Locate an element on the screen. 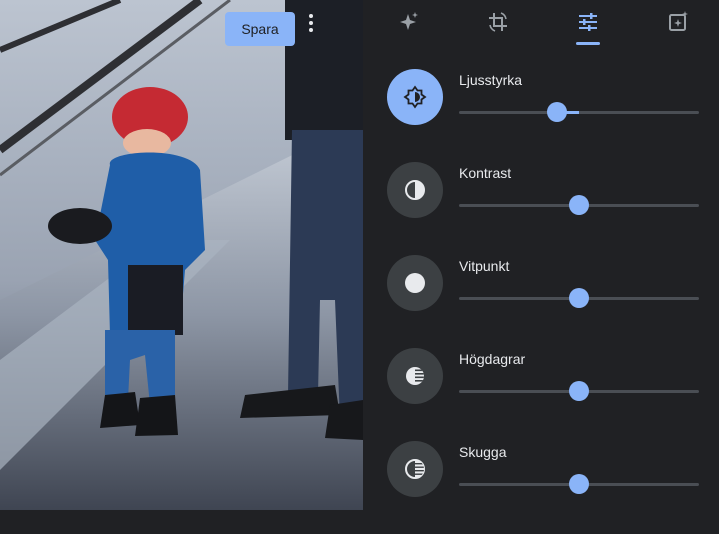 The height and width of the screenshot is (534, 719). brightness-icon is located at coordinates (415, 97).